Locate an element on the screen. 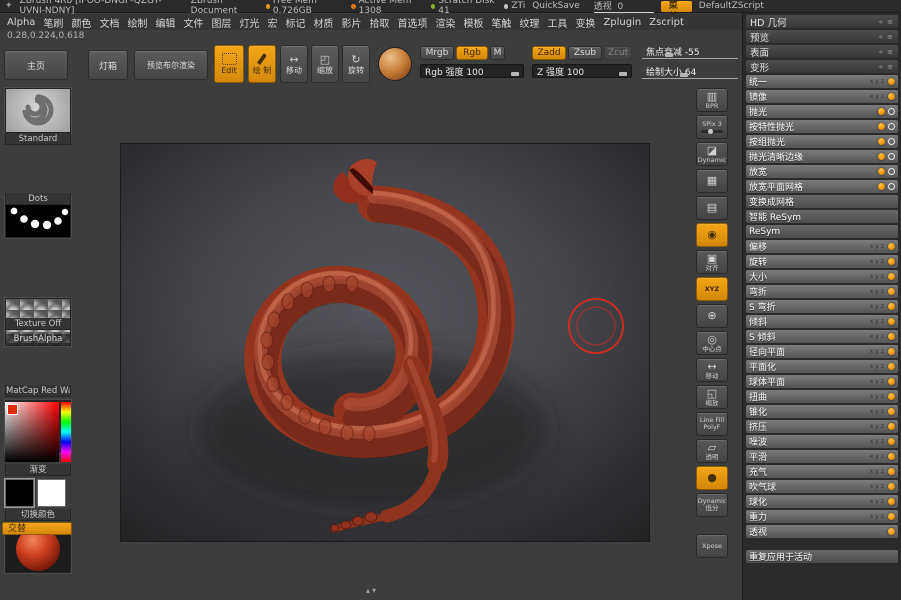 The height and width of the screenshot is (600, 901). perspective-grid-button: ▦ is located at coordinates (712, 181).